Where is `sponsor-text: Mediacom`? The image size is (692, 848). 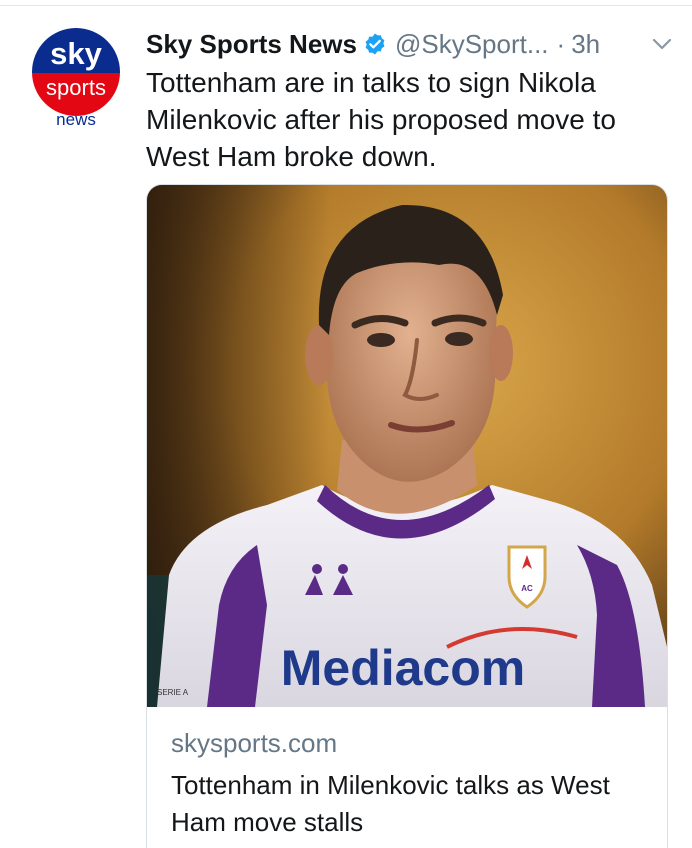 sponsor-text: Mediacom is located at coordinates (403, 668).